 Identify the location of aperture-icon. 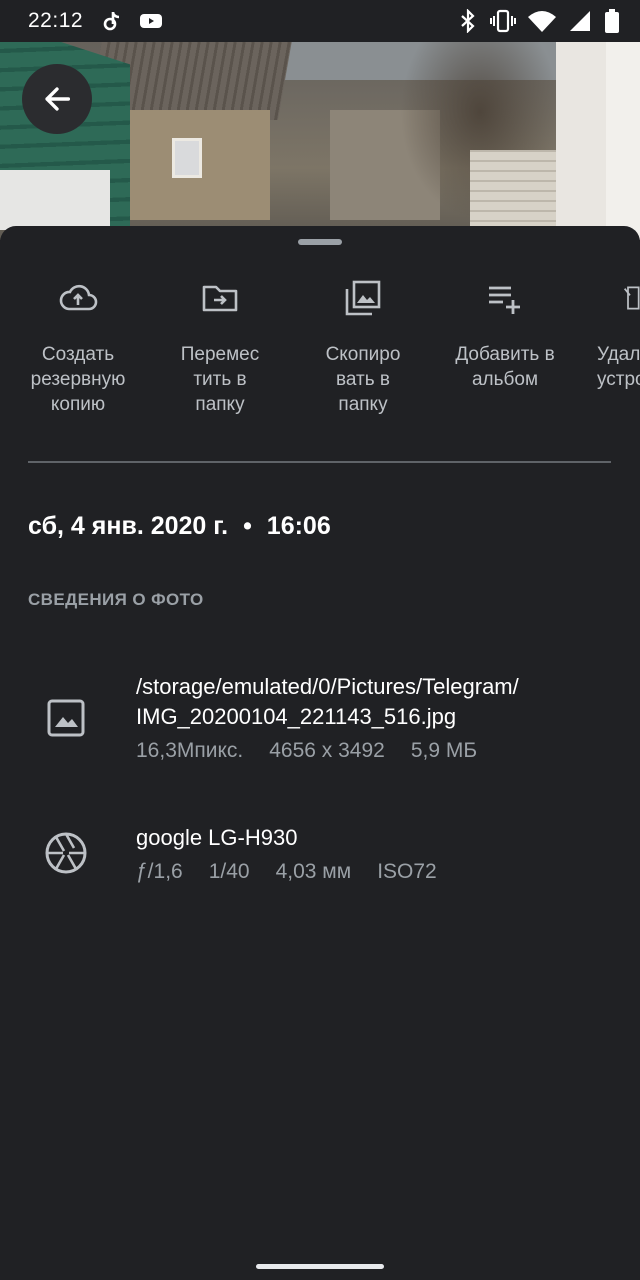
(66, 853).